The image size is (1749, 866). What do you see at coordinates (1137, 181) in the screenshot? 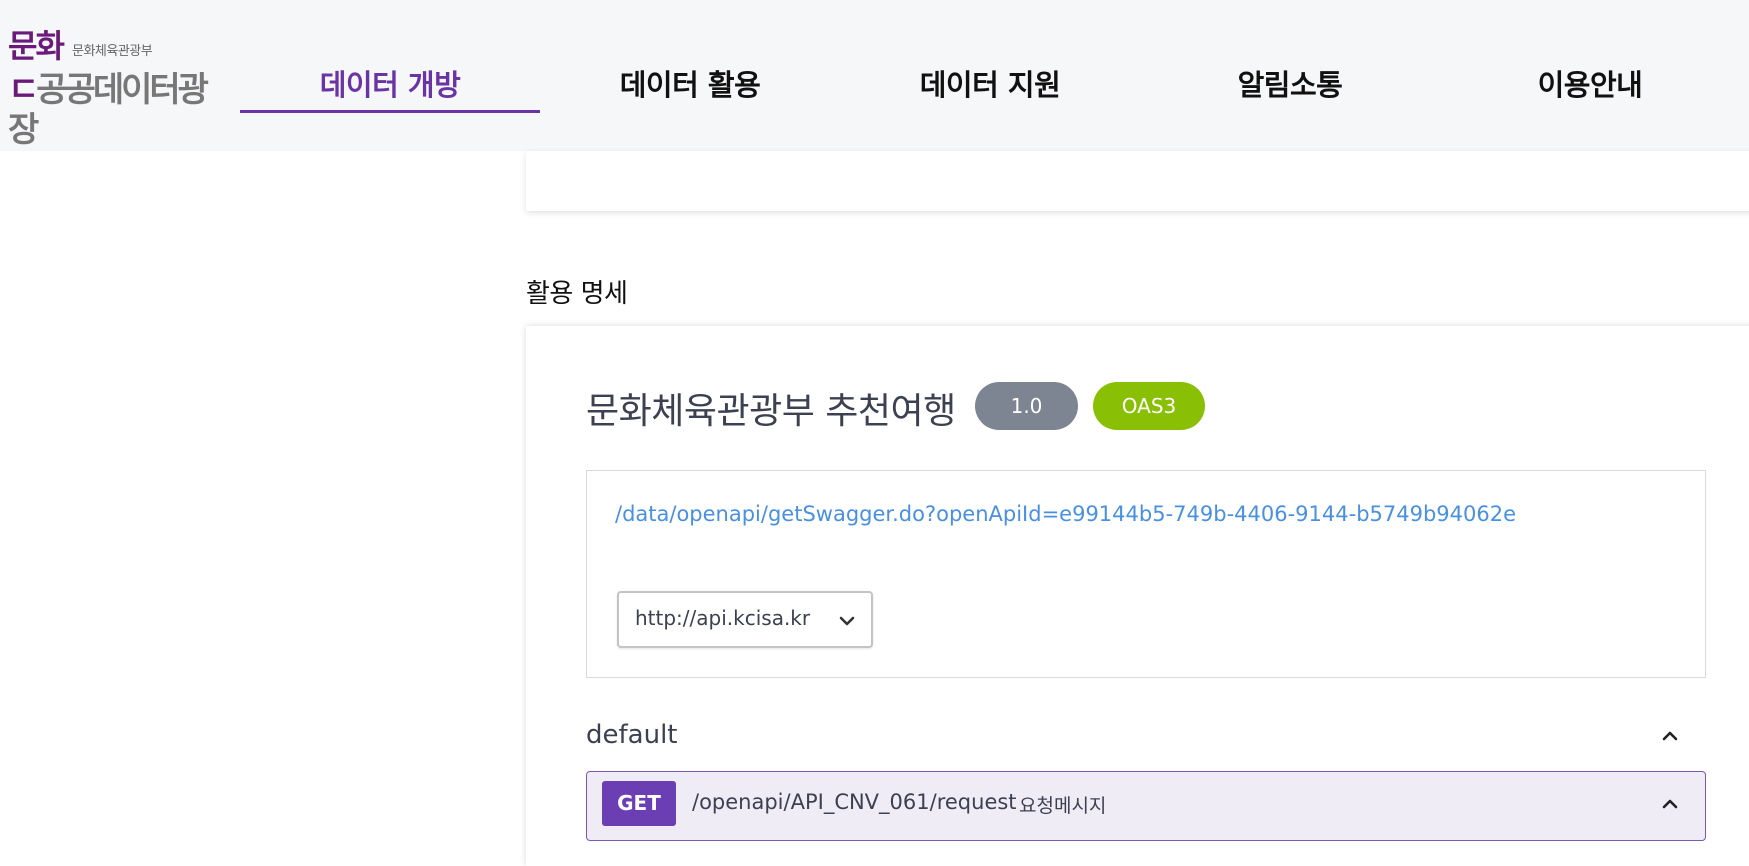
I see `previous-section-card` at bounding box center [1137, 181].